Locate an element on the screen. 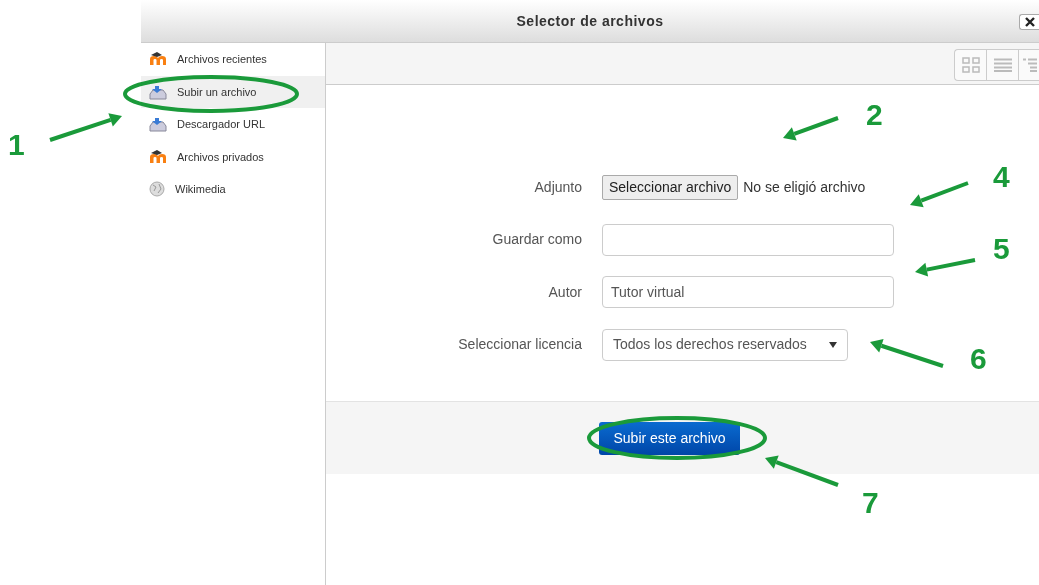 This screenshot has width=1039, height=585. callout-number: 1 is located at coordinates (16, 145).